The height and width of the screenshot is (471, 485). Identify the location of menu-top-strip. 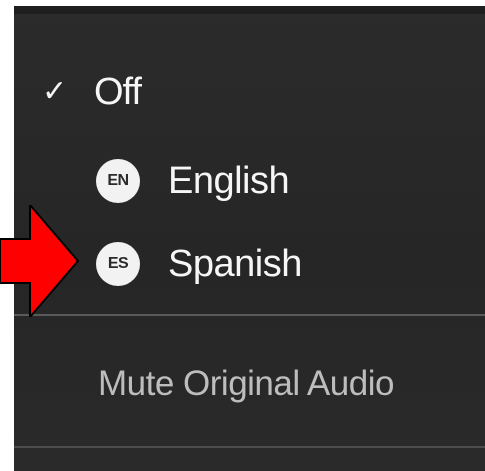
(249, 10).